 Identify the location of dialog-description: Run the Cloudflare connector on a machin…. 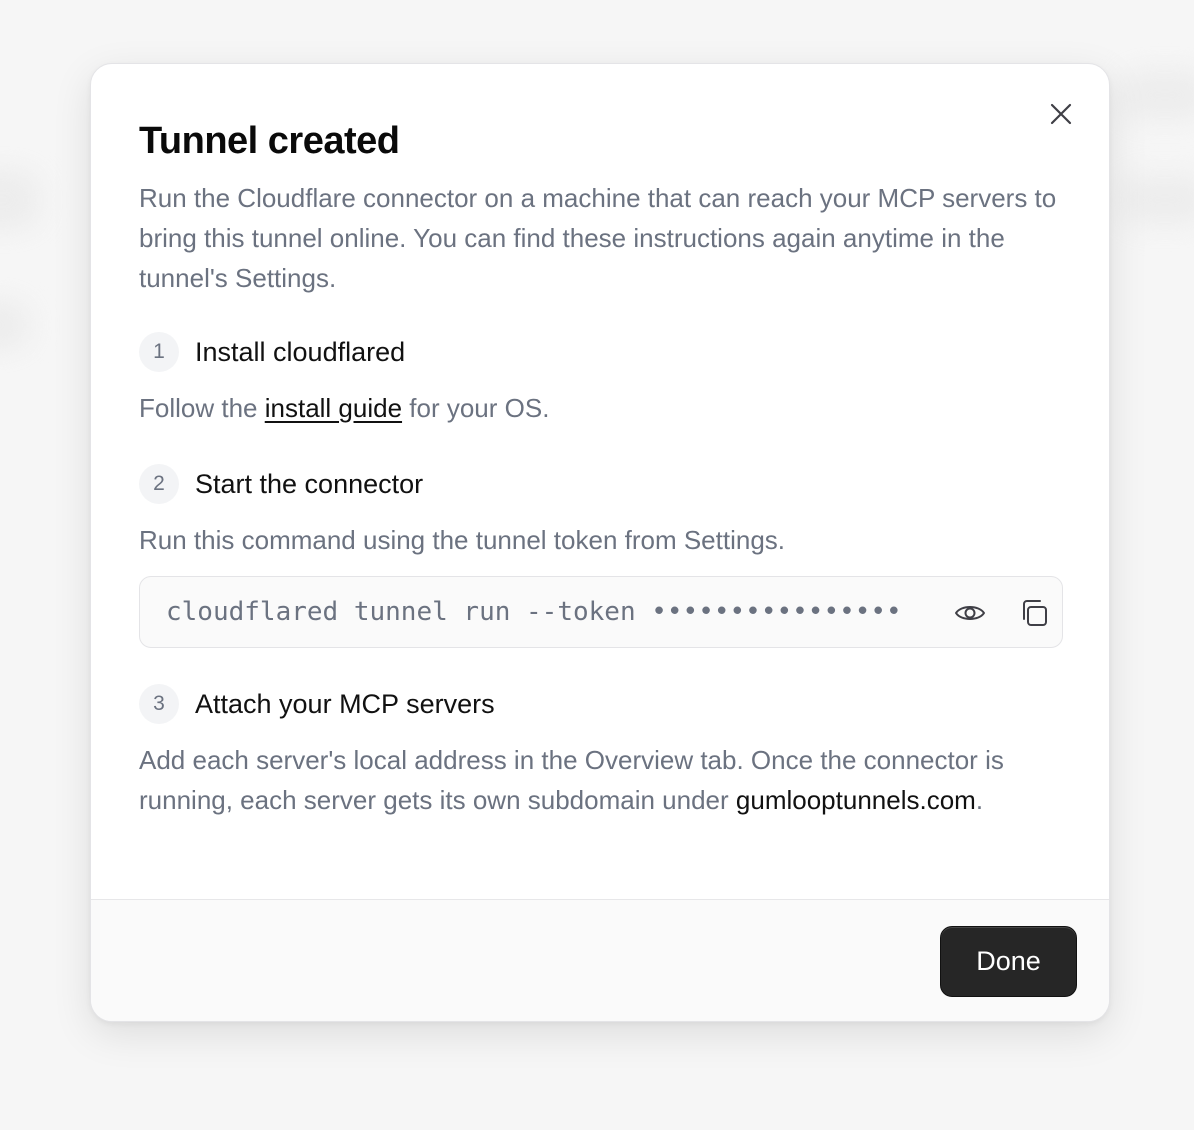
(598, 238).